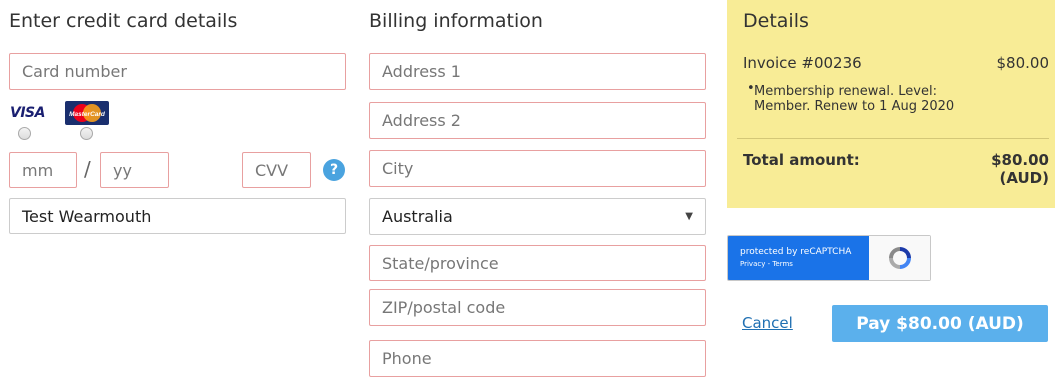 The height and width of the screenshot is (377, 1055). What do you see at coordinates (795, 264) in the screenshot?
I see `recaptcha-privacy-terms: Privacy - Terms` at bounding box center [795, 264].